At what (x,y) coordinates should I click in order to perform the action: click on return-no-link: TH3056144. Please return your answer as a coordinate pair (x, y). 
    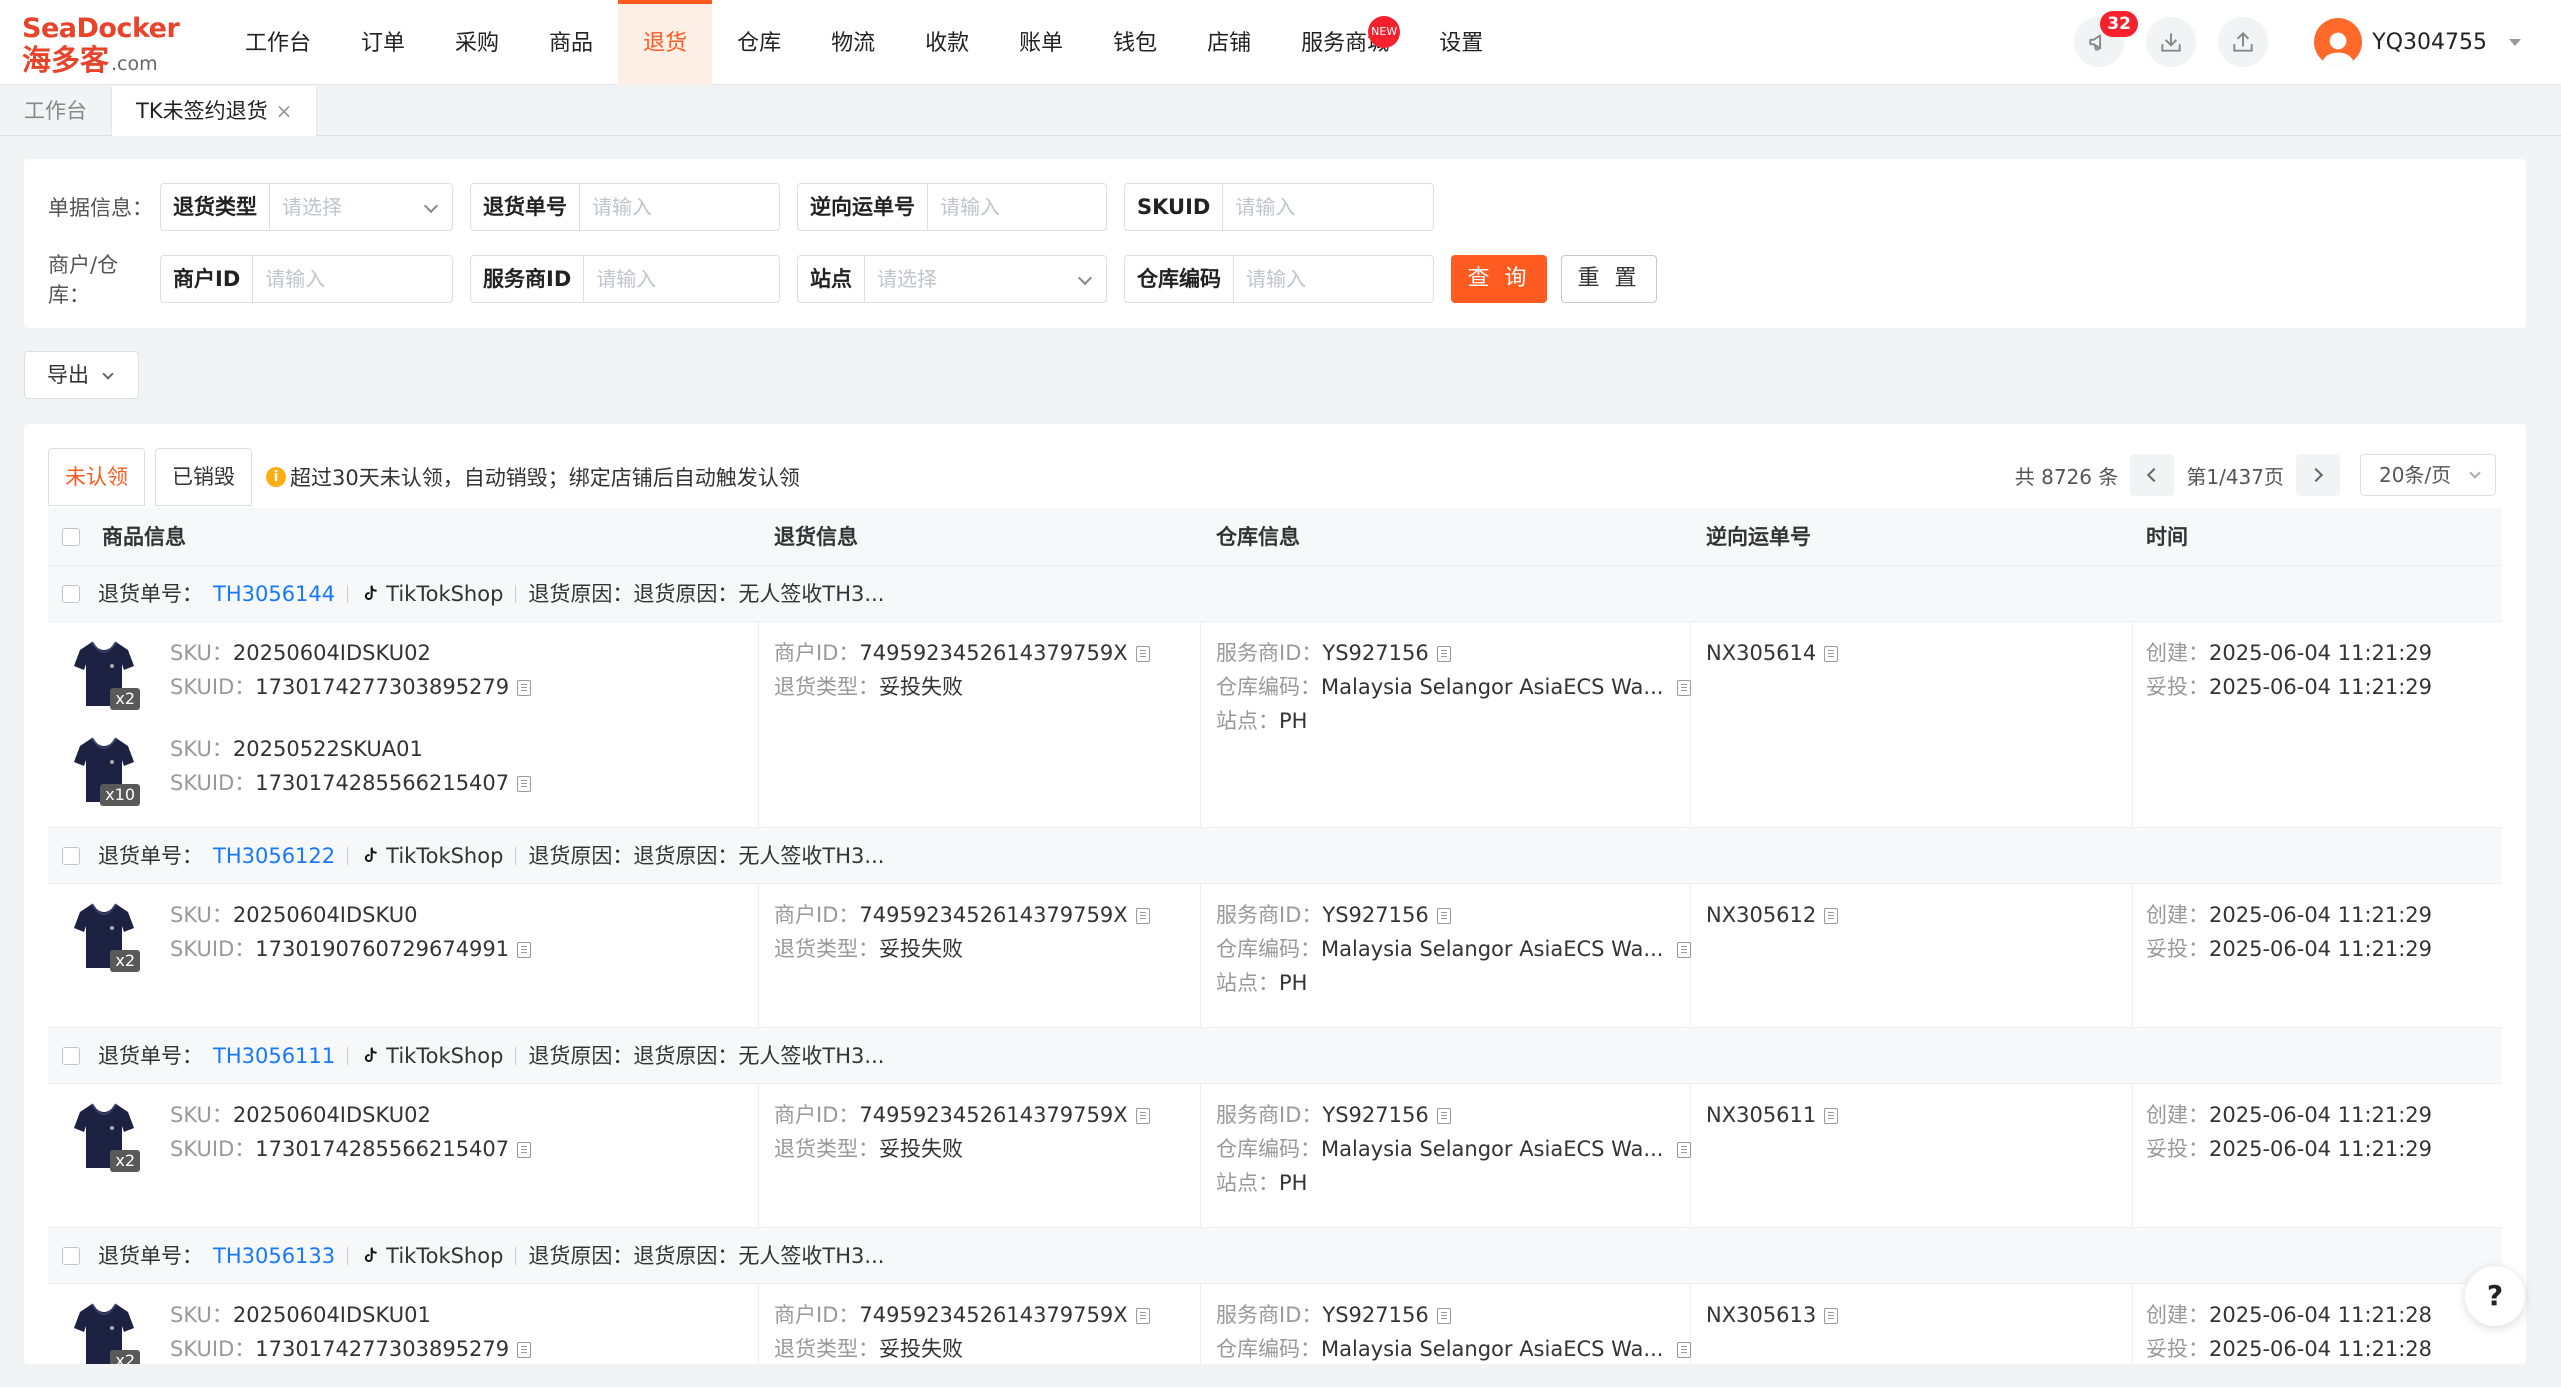
    Looking at the image, I should click on (274, 594).